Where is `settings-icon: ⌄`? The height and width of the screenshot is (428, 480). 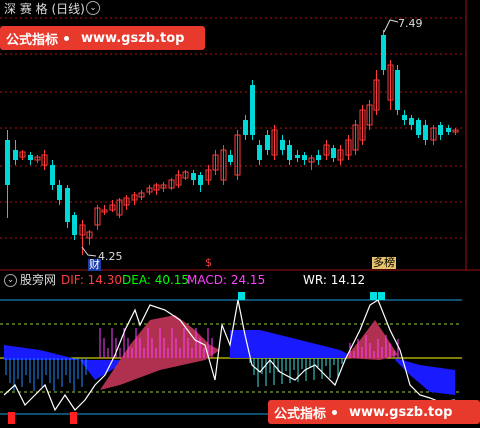
settings-icon: ⌄ is located at coordinates (10, 280).